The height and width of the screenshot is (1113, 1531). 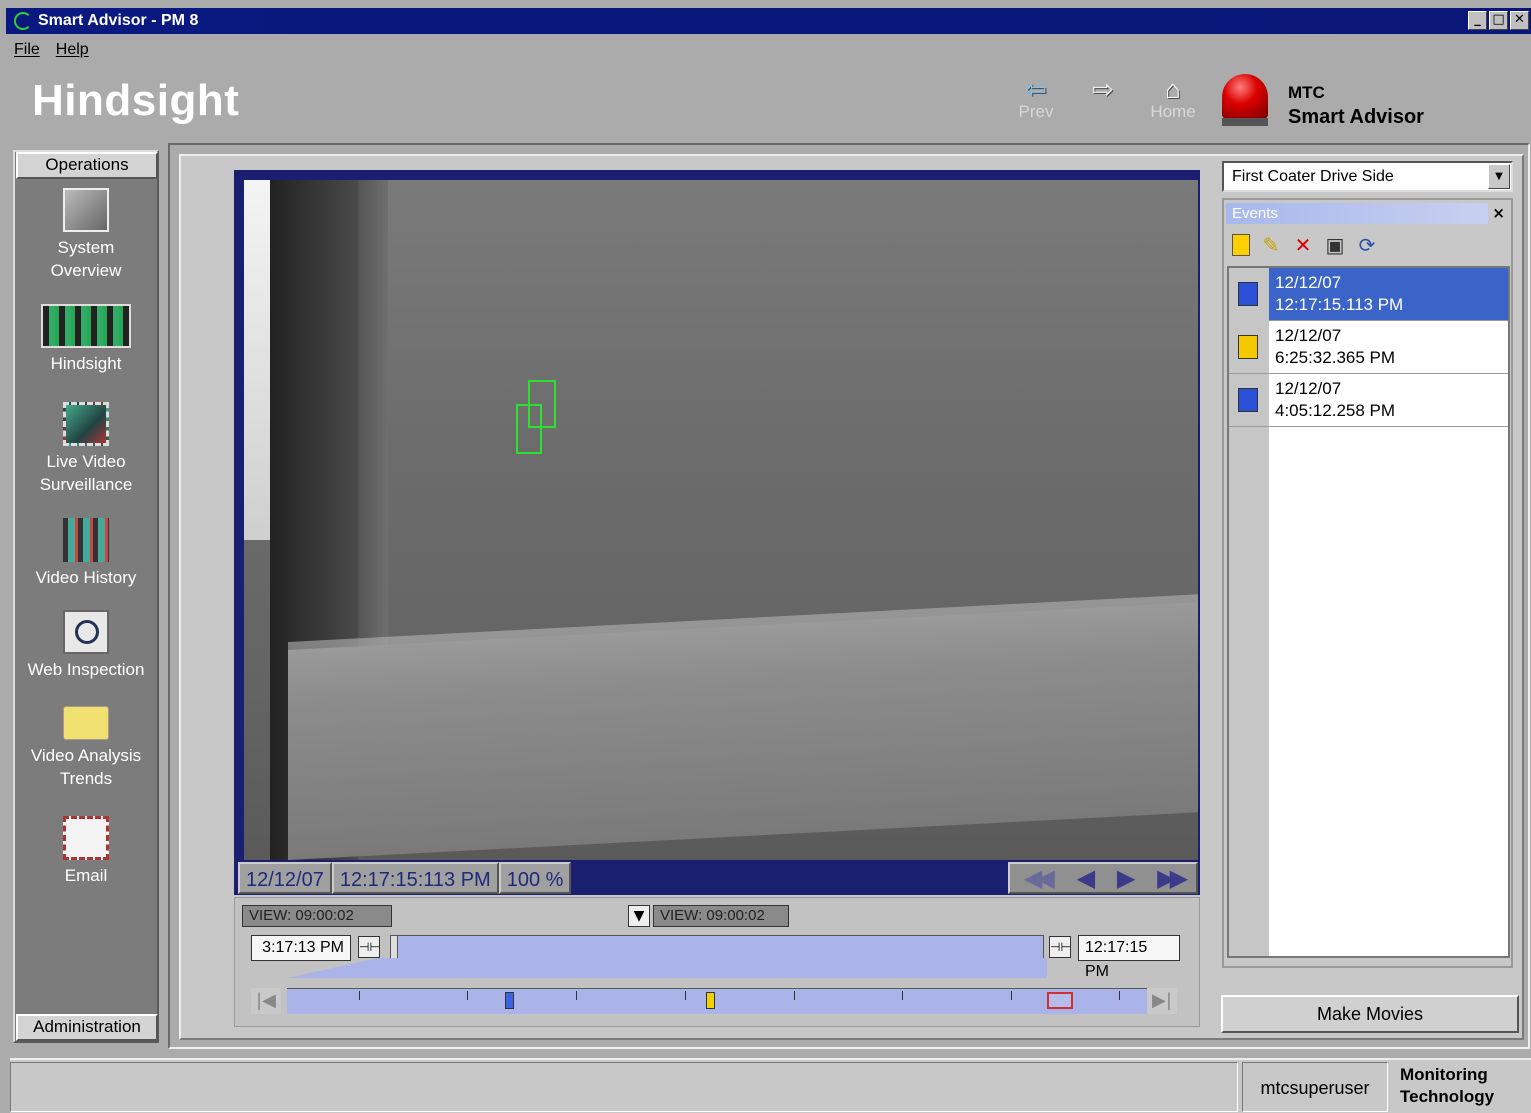 I want to click on defect-marker, so click(x=529, y=429).